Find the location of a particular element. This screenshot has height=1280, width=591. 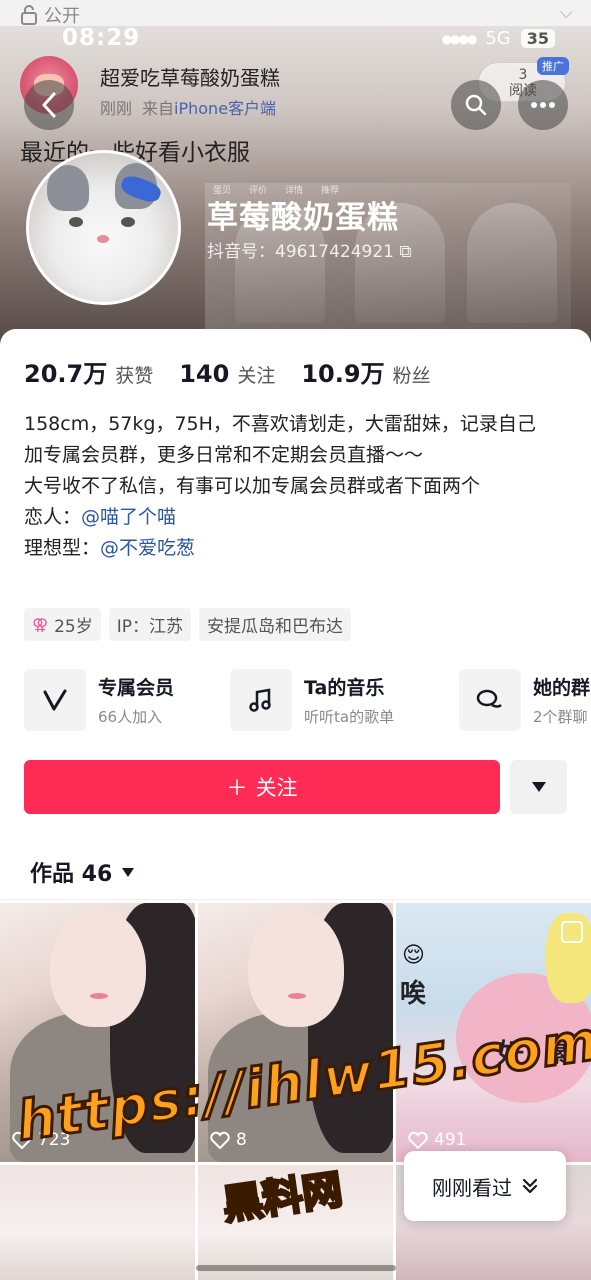

visibility-strip is located at coordinates (295, 13).